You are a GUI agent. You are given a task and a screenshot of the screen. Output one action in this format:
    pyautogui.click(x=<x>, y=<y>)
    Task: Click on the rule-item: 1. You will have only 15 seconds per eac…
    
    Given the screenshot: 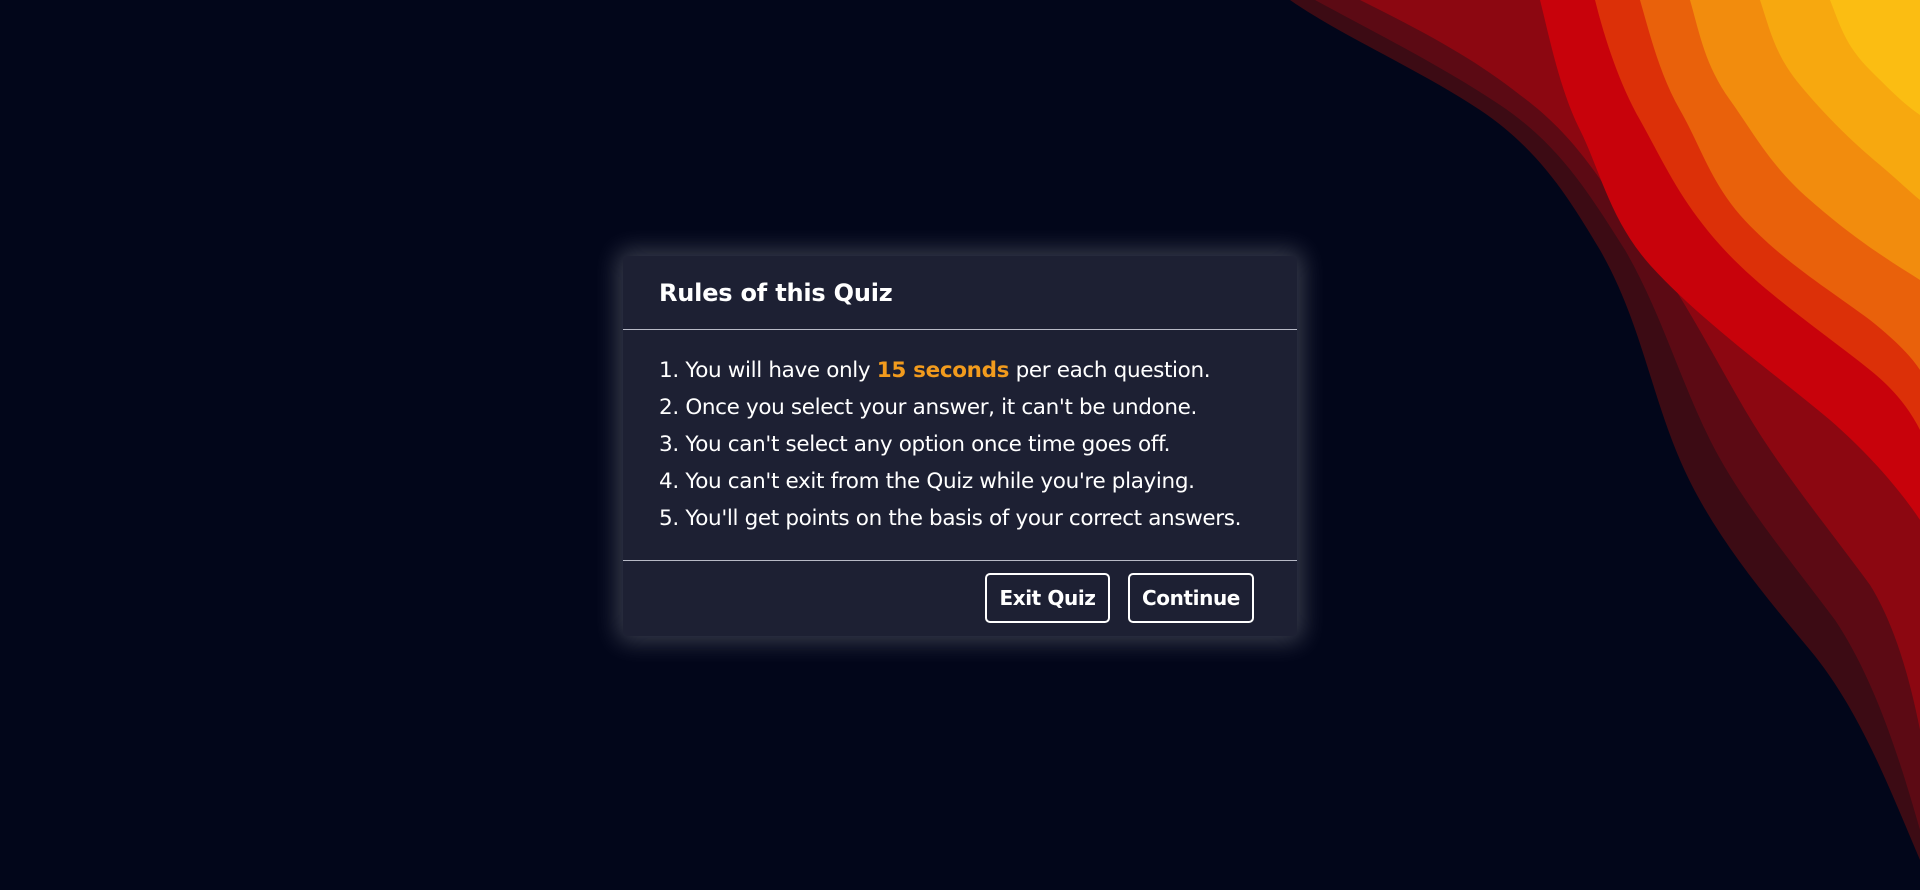 What is the action you would take?
    pyautogui.click(x=935, y=370)
    